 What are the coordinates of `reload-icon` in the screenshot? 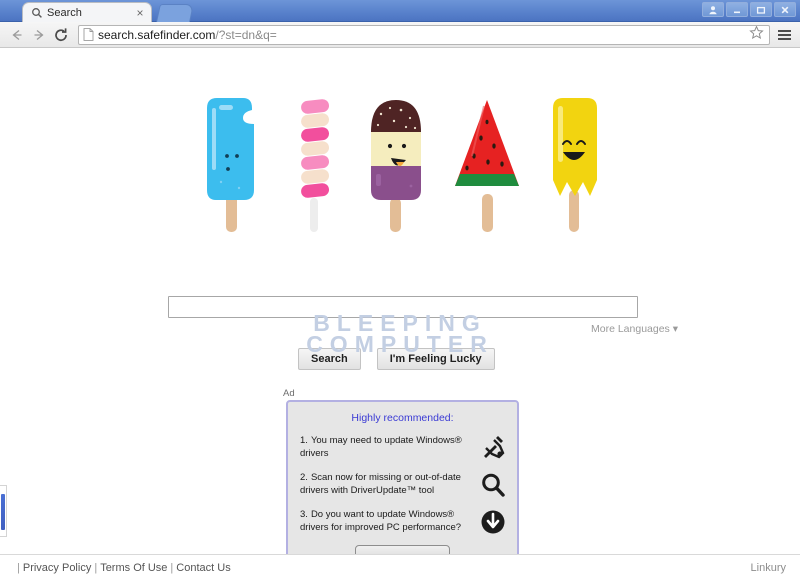 It's located at (61, 35).